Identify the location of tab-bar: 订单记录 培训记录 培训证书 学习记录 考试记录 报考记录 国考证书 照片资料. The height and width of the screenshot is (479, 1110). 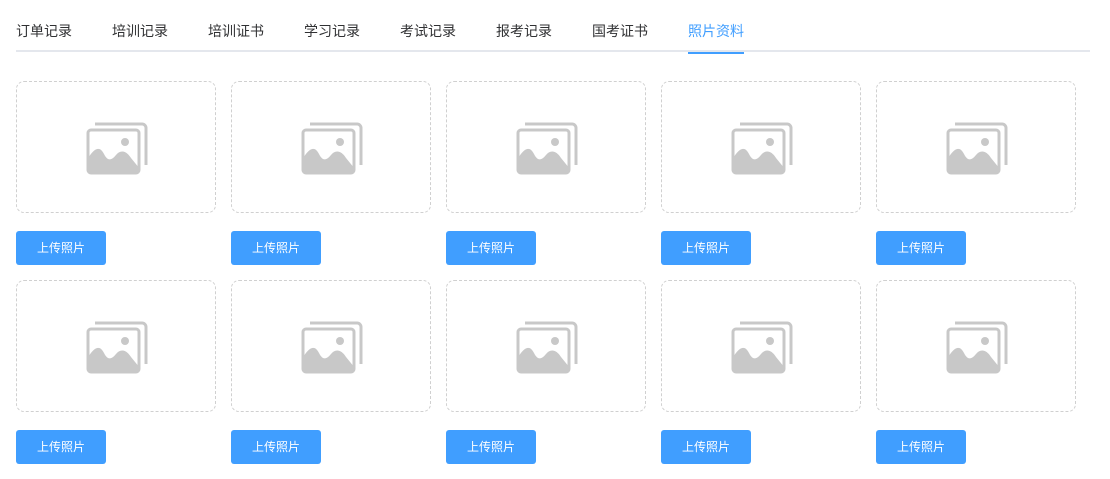
(553, 27).